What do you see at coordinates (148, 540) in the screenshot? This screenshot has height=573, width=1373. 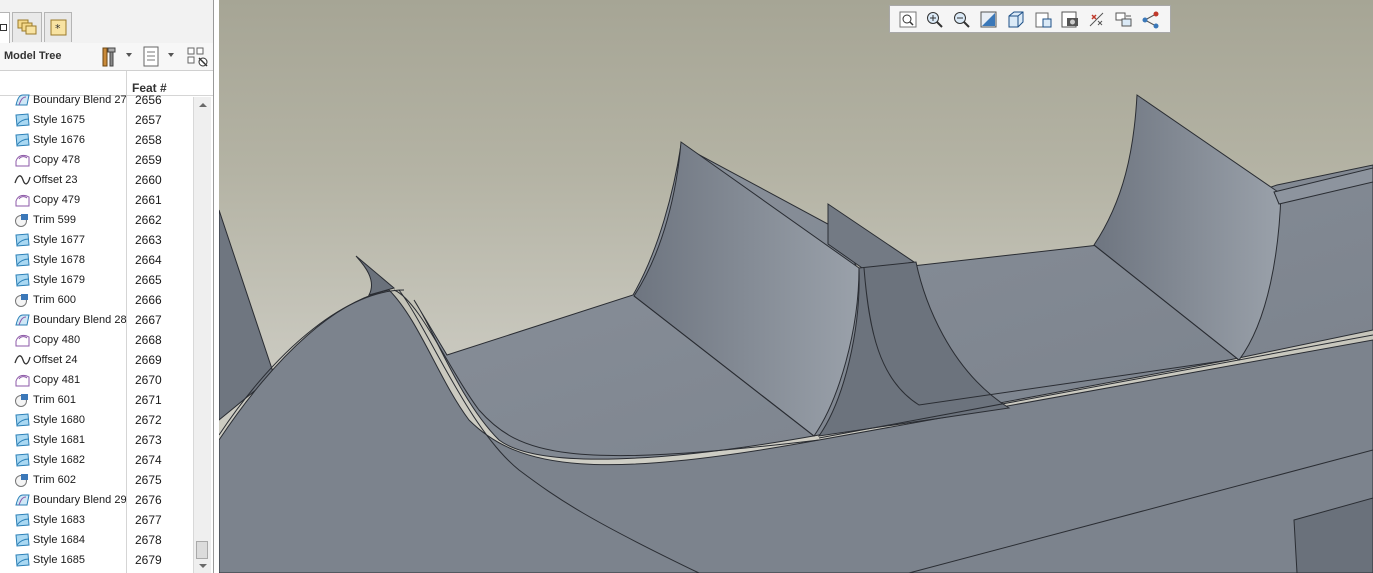 I see `feature-number: 2678` at bounding box center [148, 540].